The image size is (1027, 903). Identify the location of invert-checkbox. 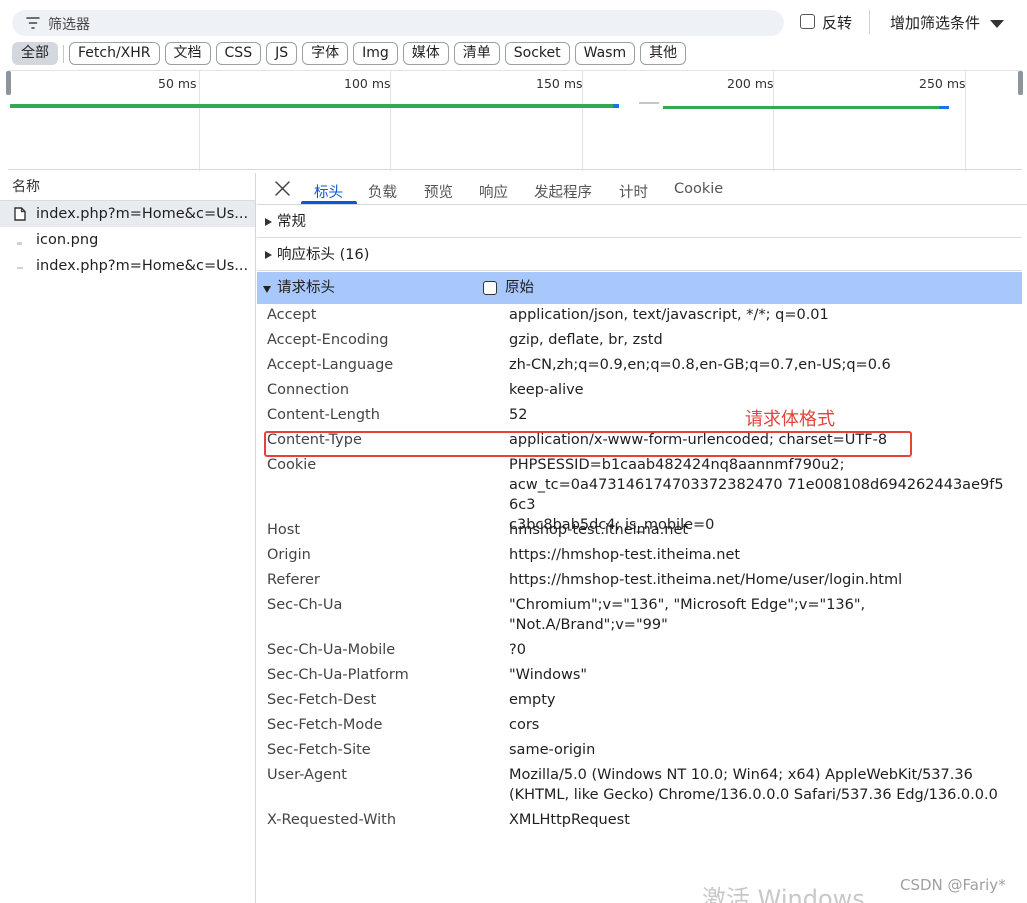
(807, 21).